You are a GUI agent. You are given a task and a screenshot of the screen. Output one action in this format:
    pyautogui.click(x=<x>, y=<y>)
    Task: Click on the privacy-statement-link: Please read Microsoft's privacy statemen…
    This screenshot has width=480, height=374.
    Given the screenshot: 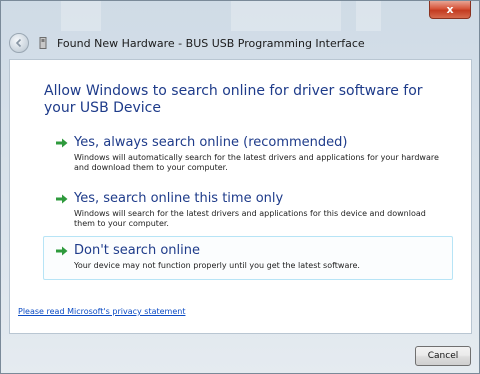 What is the action you would take?
    pyautogui.click(x=101, y=311)
    